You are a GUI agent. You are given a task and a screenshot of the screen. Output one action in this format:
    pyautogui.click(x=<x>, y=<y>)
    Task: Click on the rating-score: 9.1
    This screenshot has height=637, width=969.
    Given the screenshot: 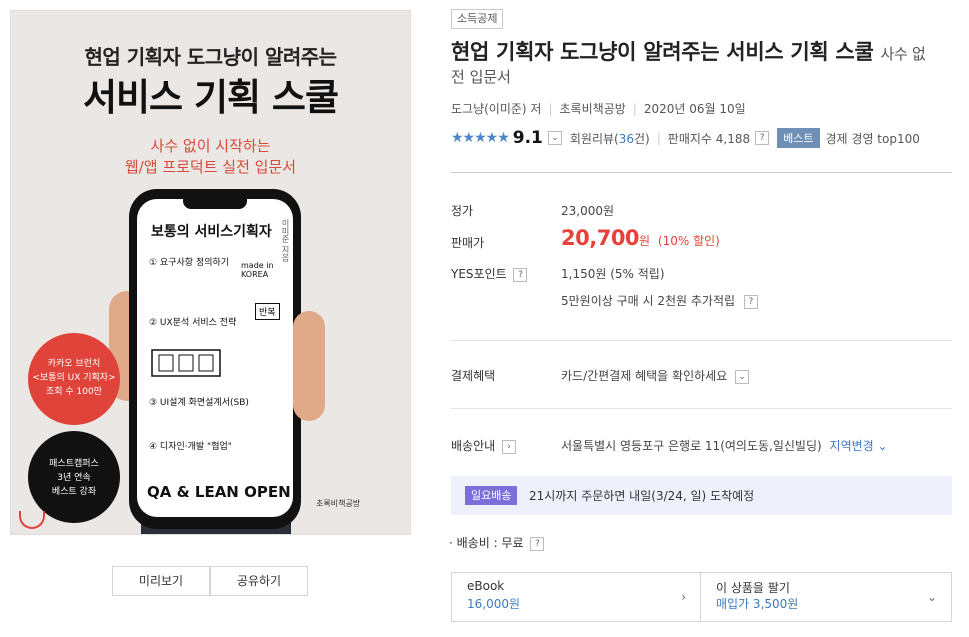 What is the action you would take?
    pyautogui.click(x=527, y=138)
    